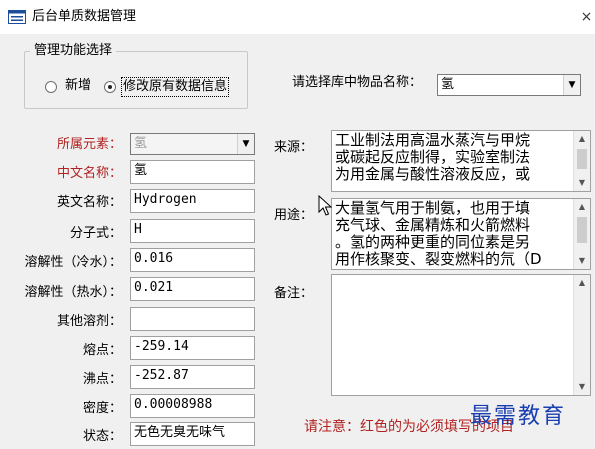 The height and width of the screenshot is (449, 595). What do you see at coordinates (102, 379) in the screenshot?
I see `boiling-point-label: 沸点：` at bounding box center [102, 379].